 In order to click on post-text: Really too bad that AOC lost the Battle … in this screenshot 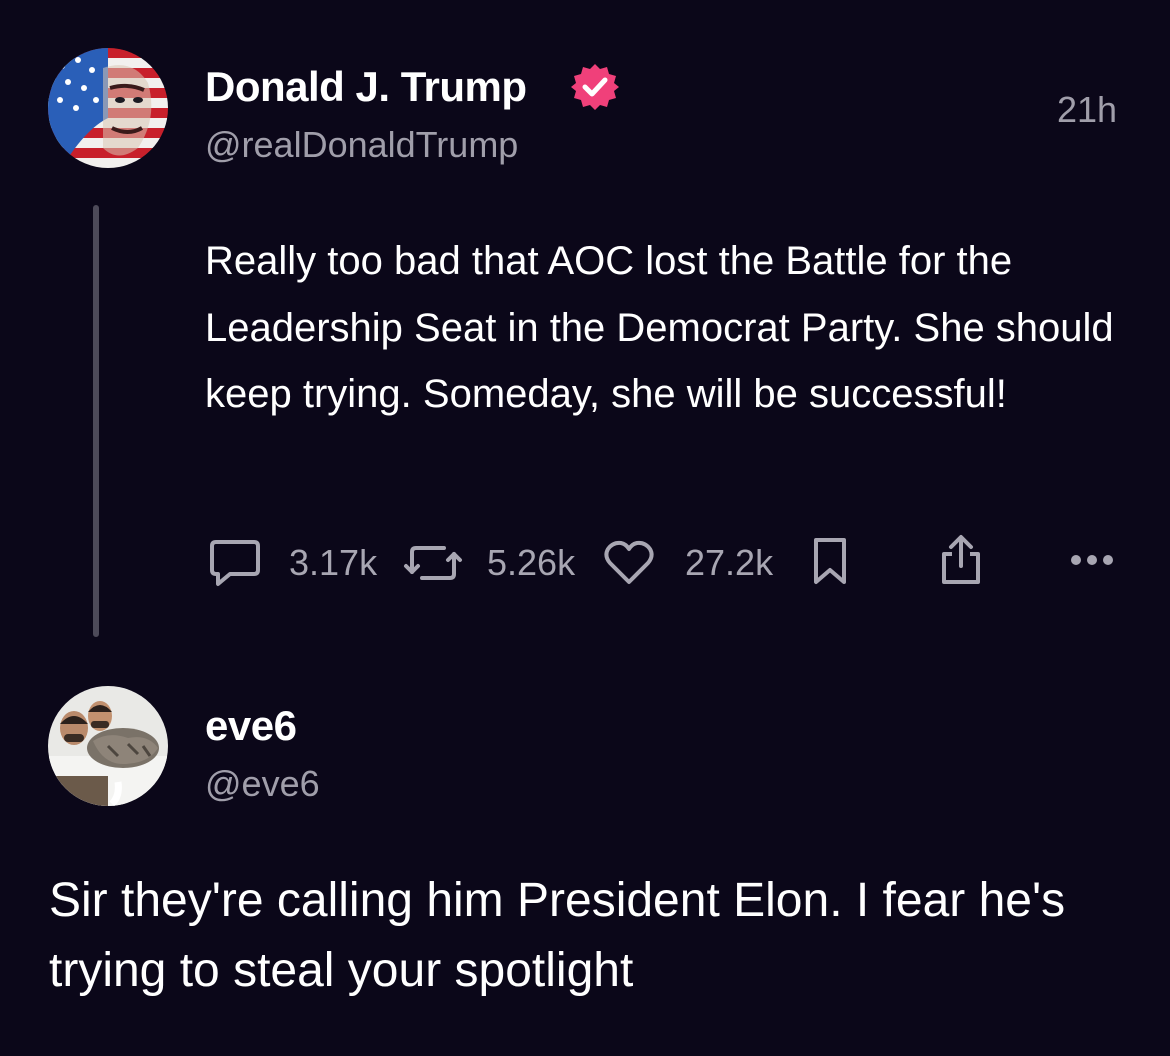, I will do `click(659, 327)`.